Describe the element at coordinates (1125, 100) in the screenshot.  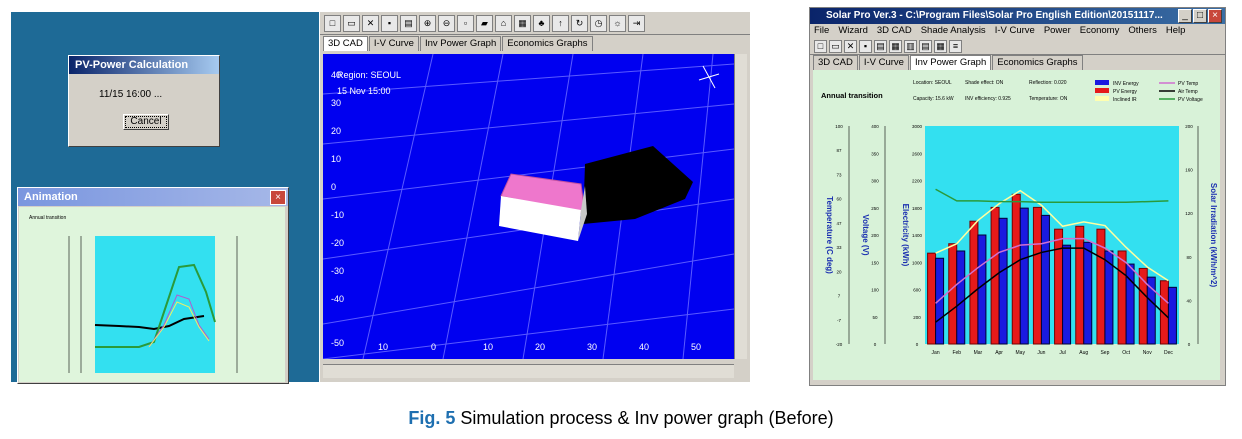
I see `legend-inclined-ir: Inclined IR` at that location.